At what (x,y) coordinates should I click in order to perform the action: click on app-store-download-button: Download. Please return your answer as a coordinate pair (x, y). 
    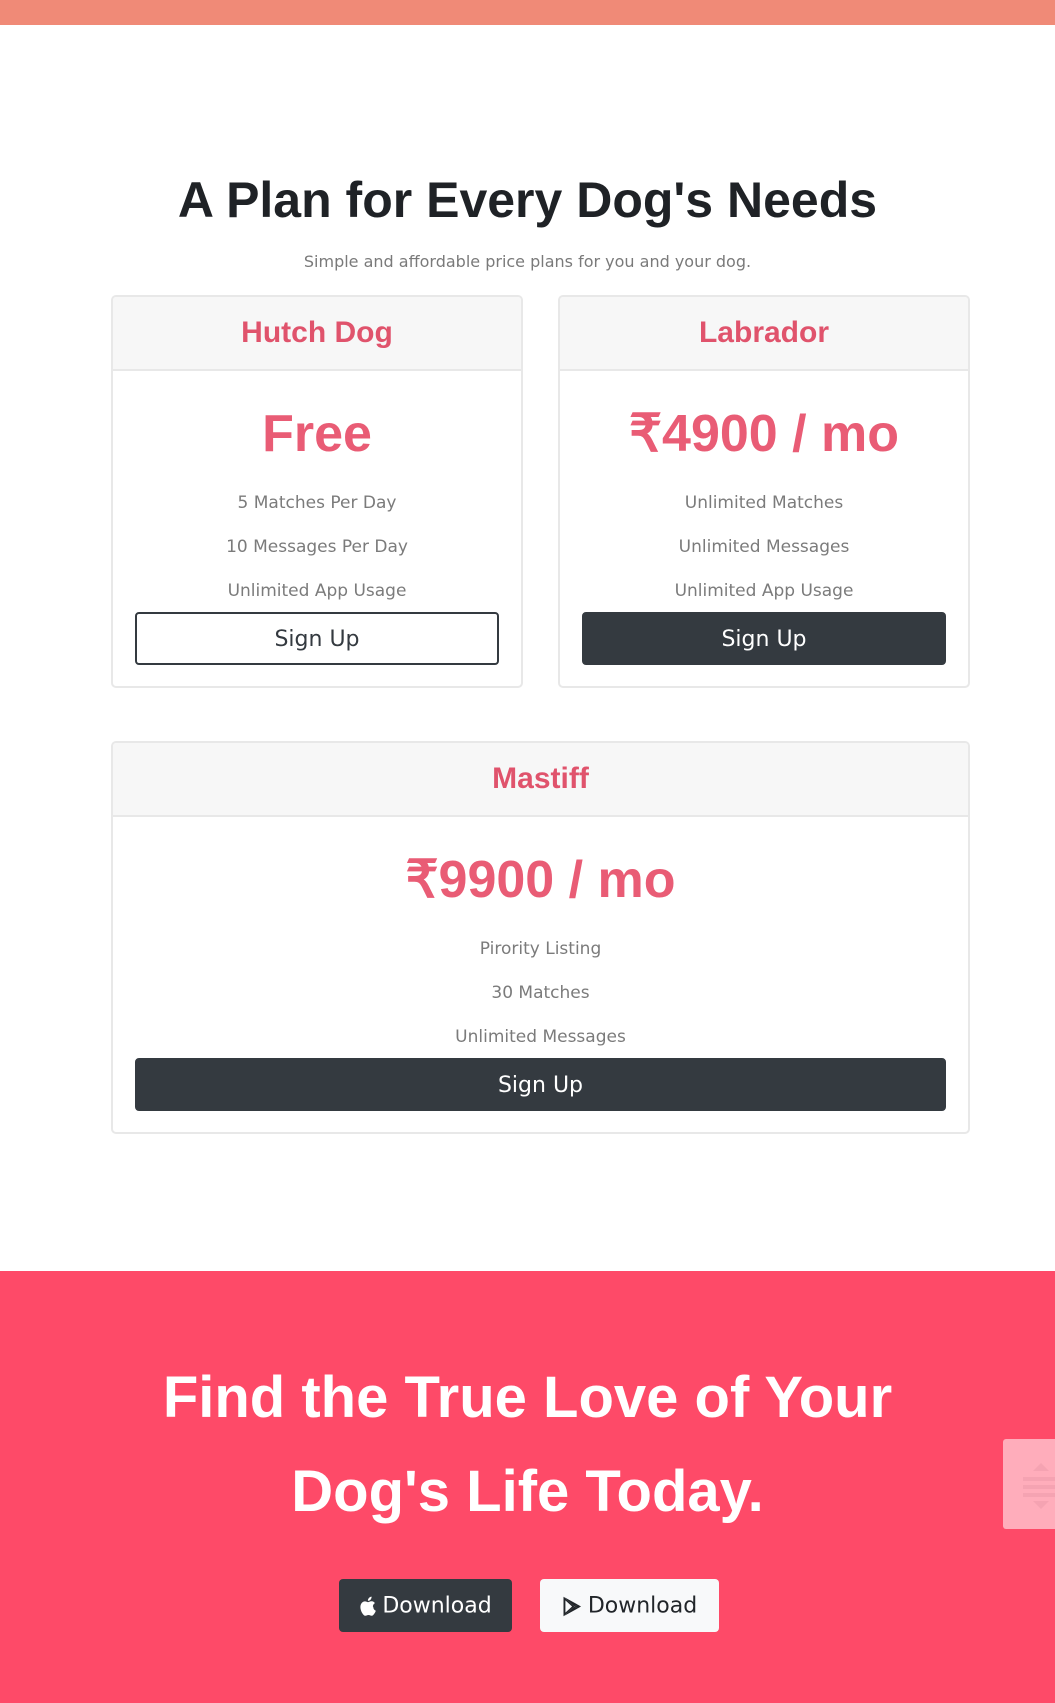
    Looking at the image, I should click on (425, 1605).